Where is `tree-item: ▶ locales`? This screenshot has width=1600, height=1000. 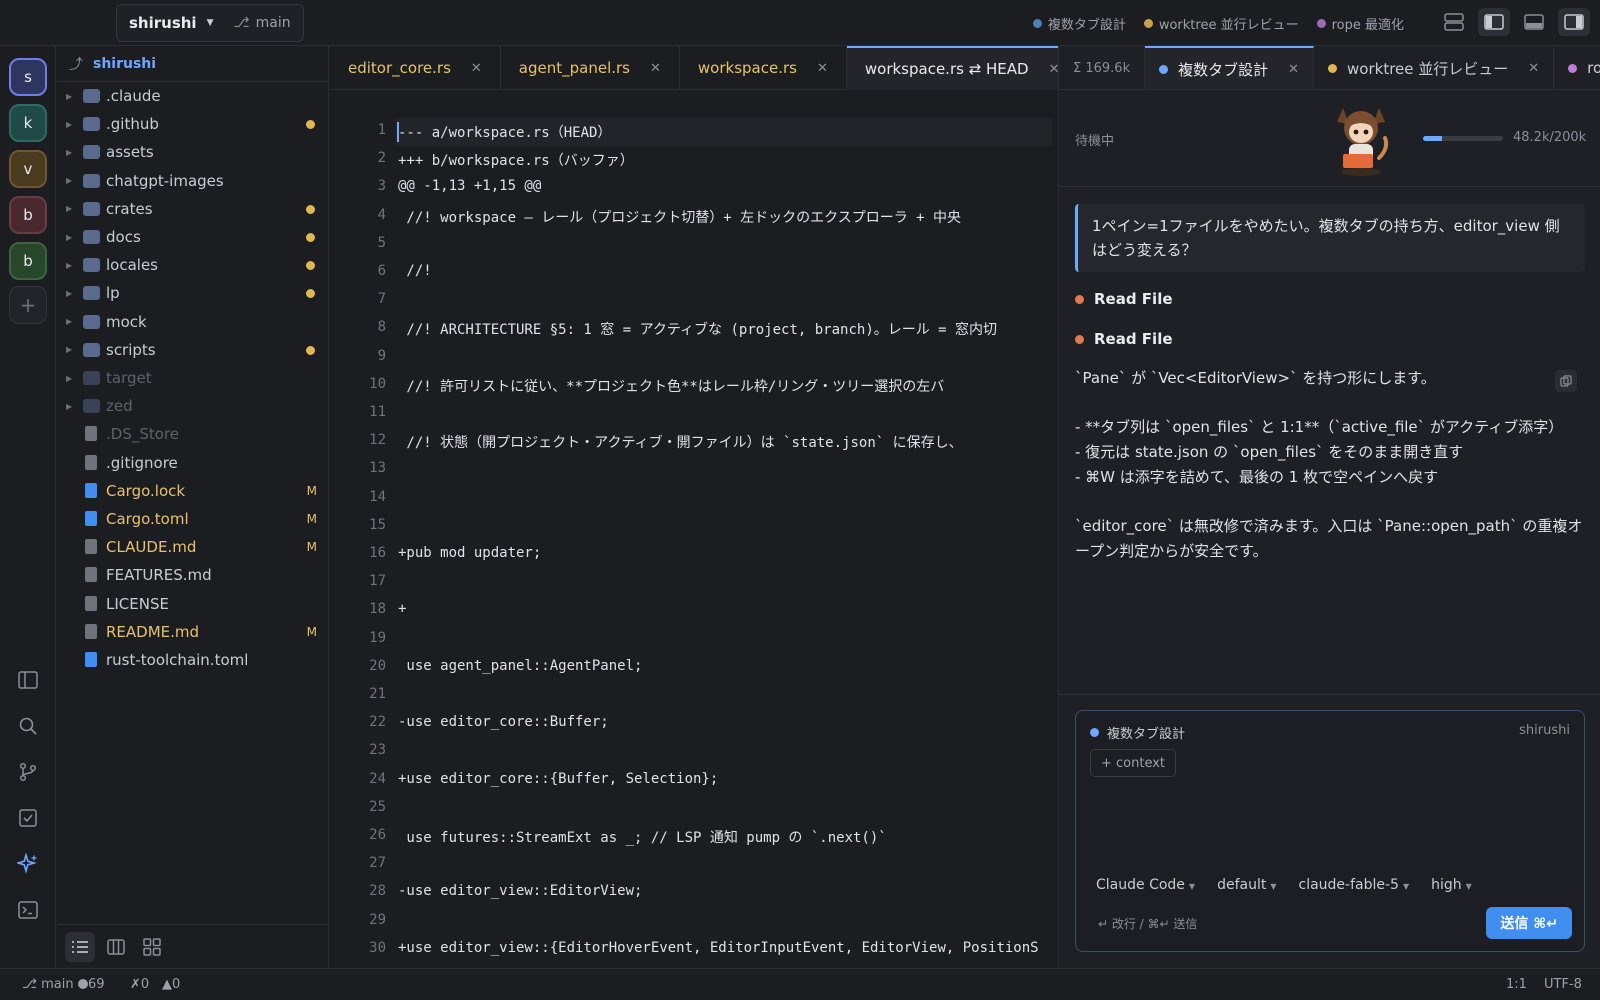
tree-item: ▶ locales is located at coordinates (193, 265).